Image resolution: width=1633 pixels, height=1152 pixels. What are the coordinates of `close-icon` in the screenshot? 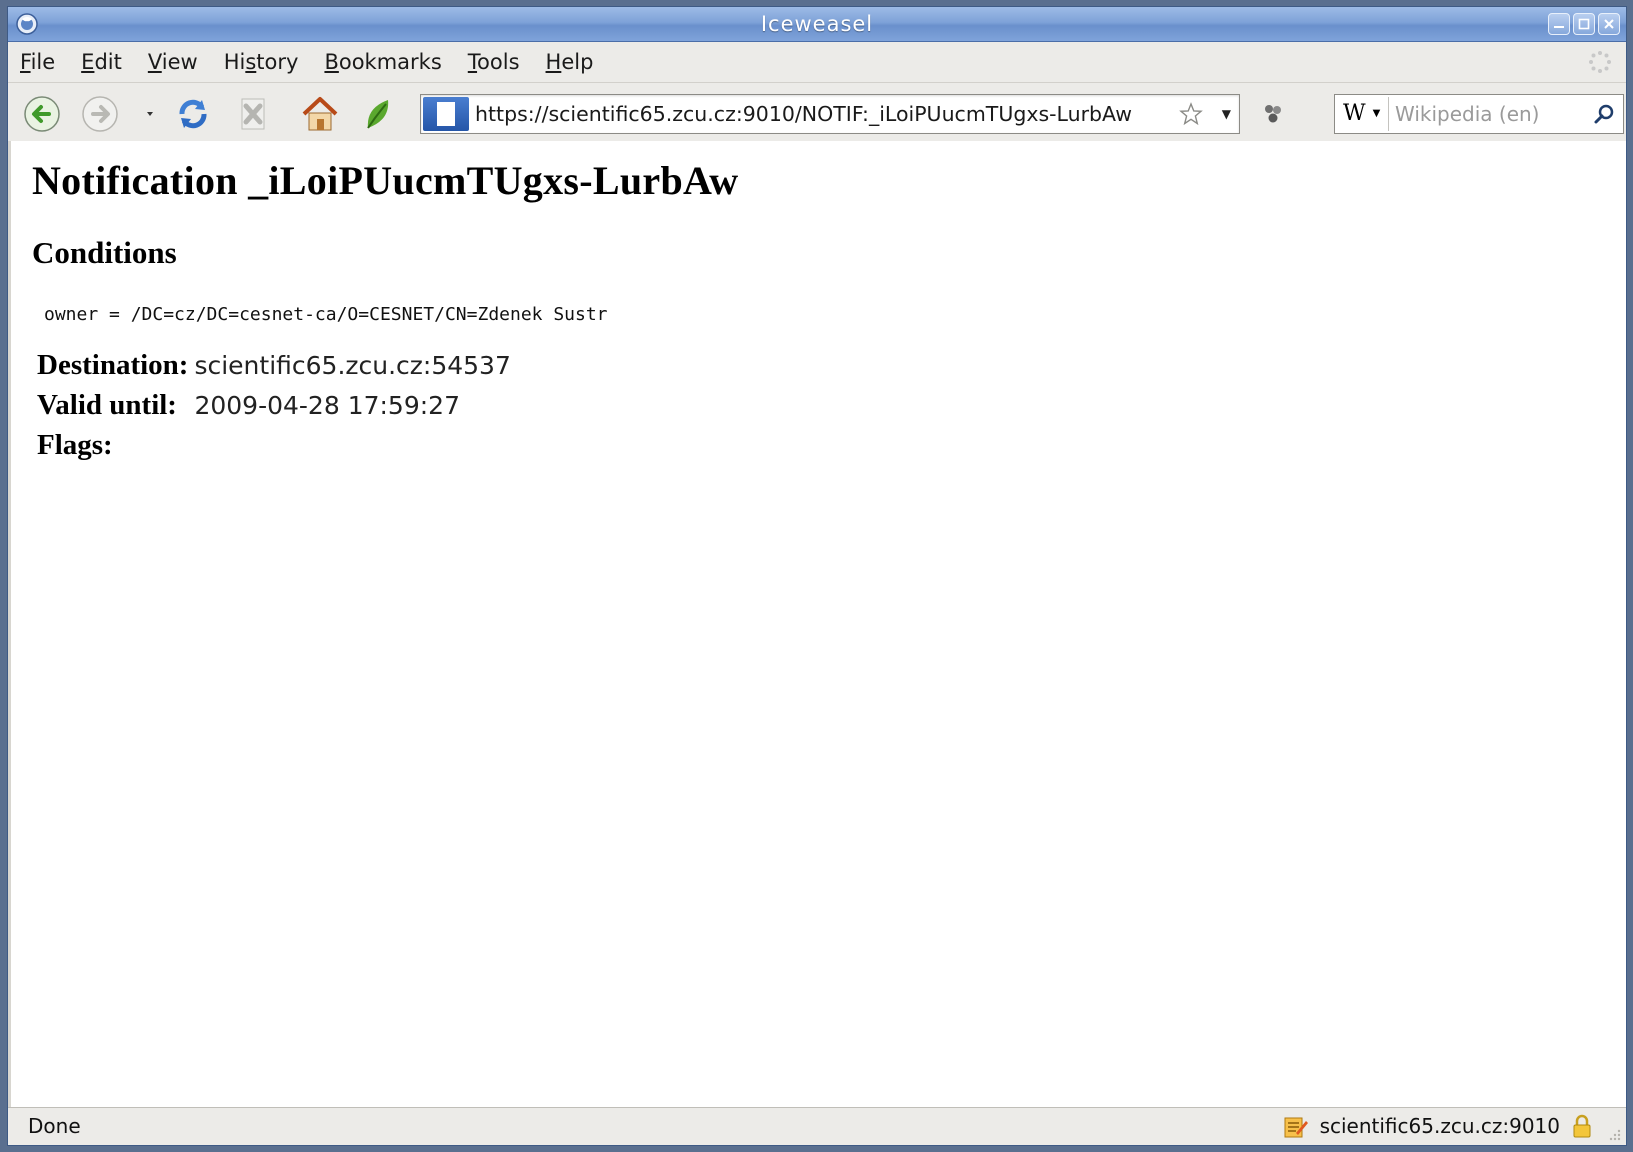 It's located at (1609, 24).